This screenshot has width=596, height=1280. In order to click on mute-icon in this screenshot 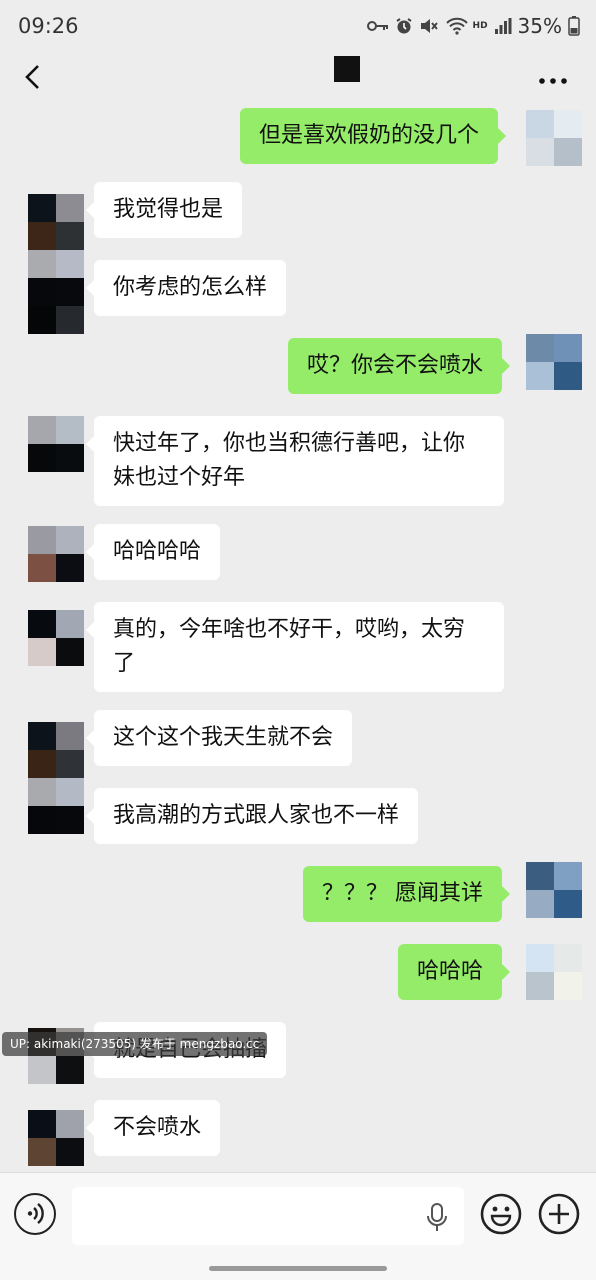, I will do `click(429, 26)`.